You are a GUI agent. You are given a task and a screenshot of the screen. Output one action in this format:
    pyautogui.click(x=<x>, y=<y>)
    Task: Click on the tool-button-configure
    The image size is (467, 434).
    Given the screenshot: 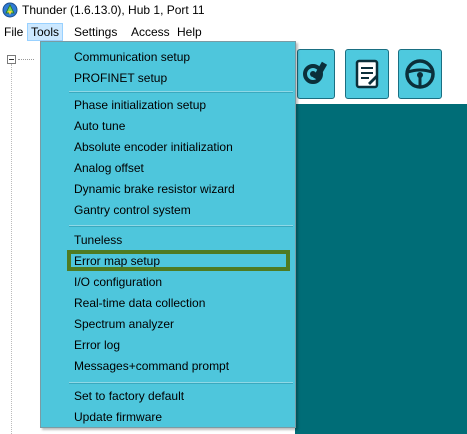 What is the action you would take?
    pyautogui.click(x=316, y=74)
    